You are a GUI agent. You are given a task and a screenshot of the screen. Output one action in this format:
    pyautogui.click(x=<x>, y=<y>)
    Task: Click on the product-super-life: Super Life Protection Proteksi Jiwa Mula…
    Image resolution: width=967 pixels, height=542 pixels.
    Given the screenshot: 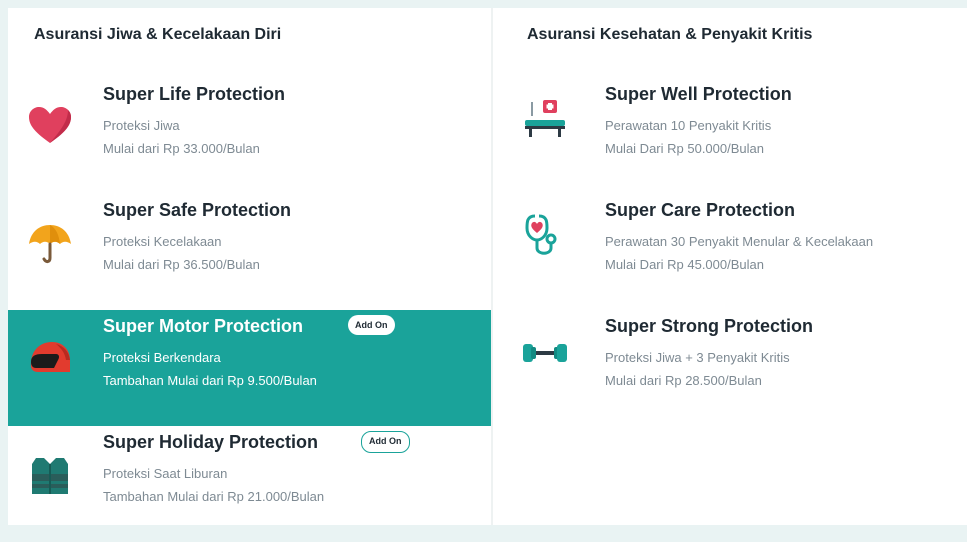 What is the action you would take?
    pyautogui.click(x=249, y=136)
    